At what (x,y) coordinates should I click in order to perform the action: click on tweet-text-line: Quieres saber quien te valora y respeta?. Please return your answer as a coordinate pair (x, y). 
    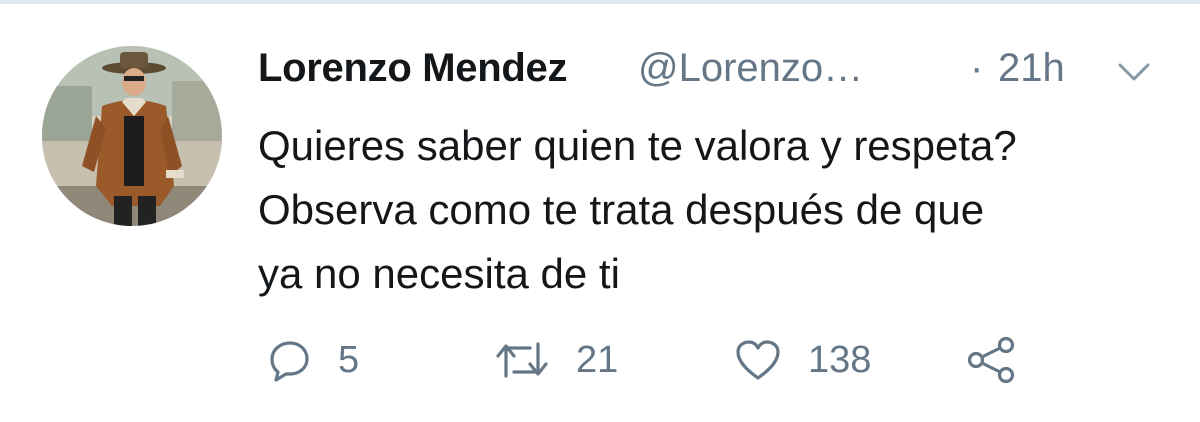
    Looking at the image, I should click on (637, 145).